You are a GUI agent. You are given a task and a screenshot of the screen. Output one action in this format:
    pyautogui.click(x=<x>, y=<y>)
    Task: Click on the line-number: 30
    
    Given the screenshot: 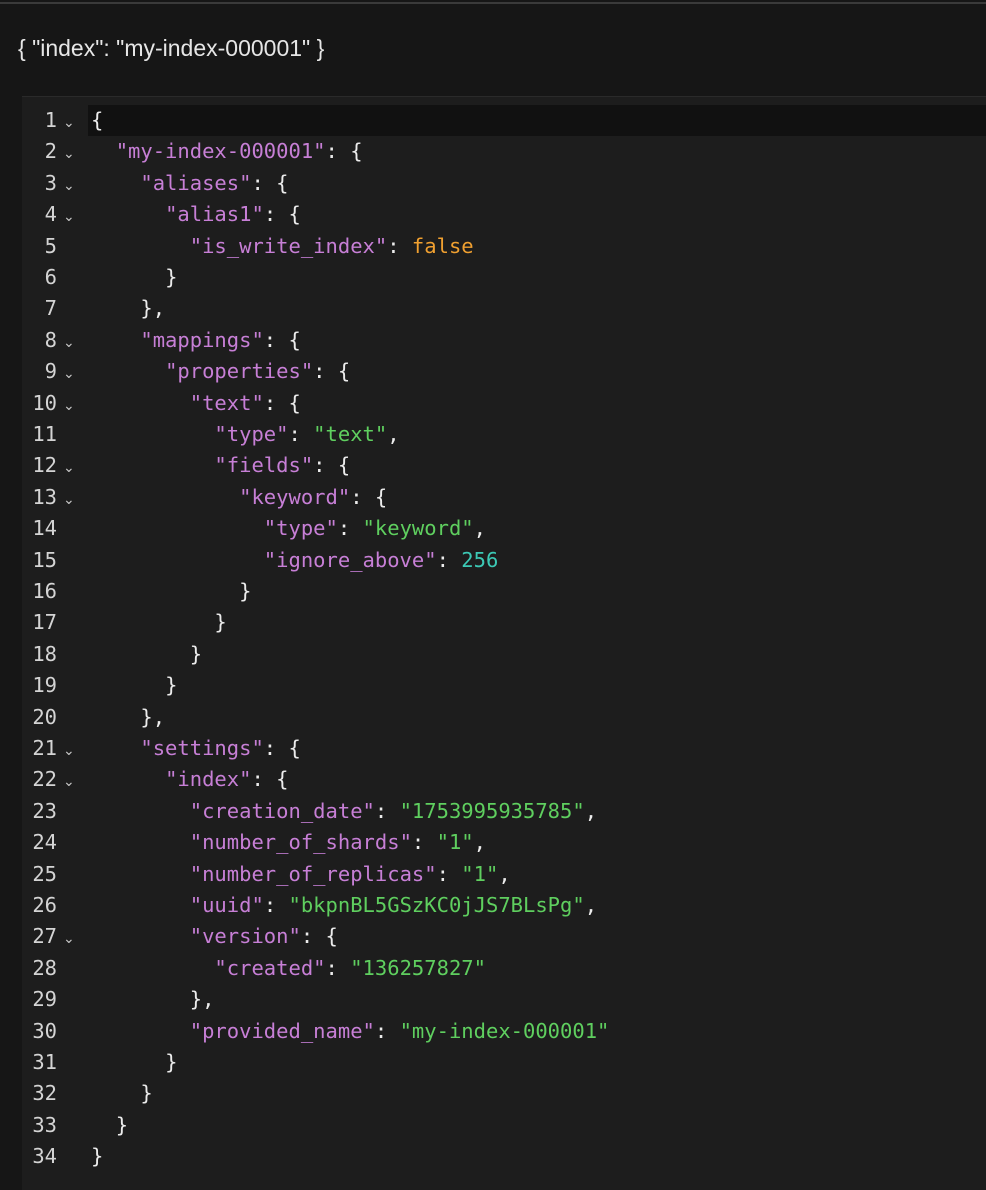 What is the action you would take?
    pyautogui.click(x=44, y=1030)
    